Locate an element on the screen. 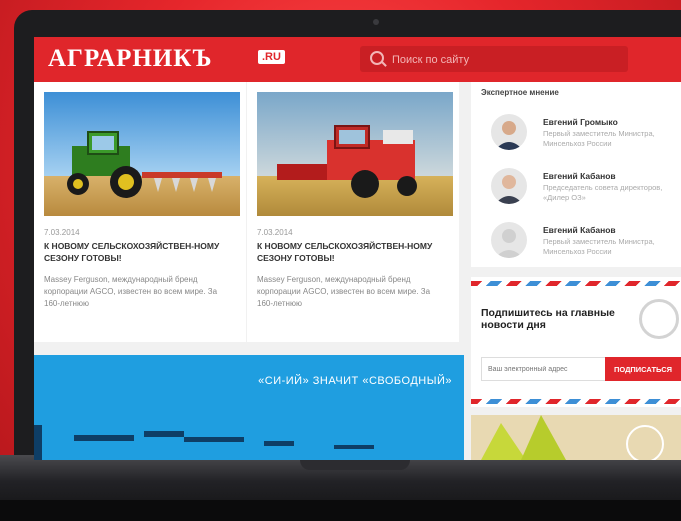  subscribe-button: ПОДПИСАТЬСЯ is located at coordinates (643, 369).